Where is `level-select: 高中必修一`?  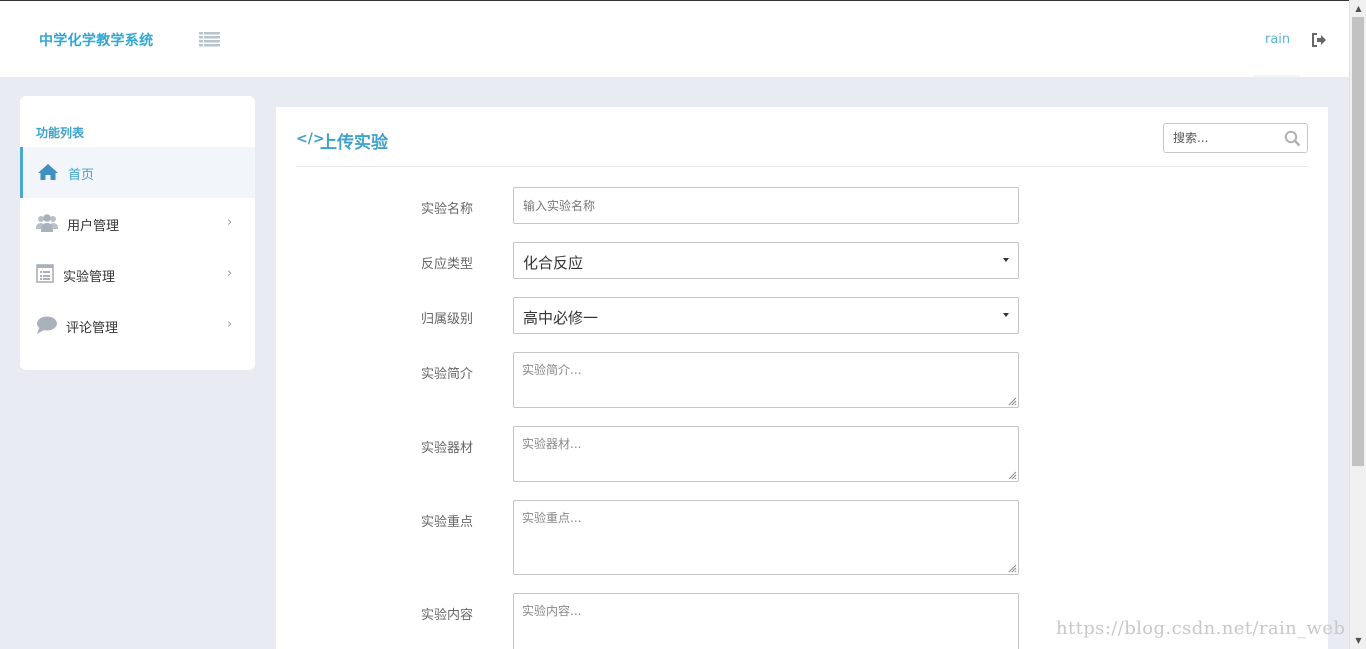
level-select: 高中必修一 is located at coordinates (766, 315).